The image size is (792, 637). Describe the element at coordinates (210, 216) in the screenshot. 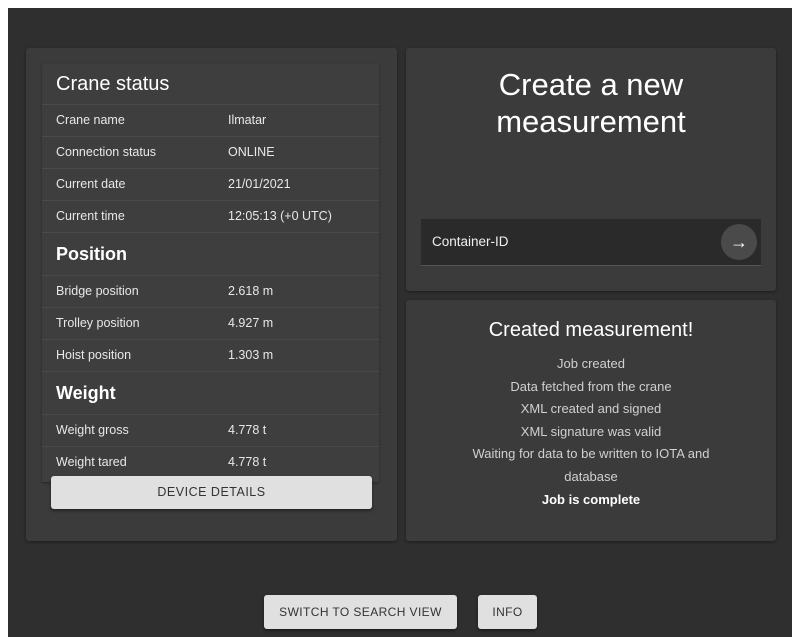

I see `table-row: Current time 12:05:13 (+0 UTC)` at that location.